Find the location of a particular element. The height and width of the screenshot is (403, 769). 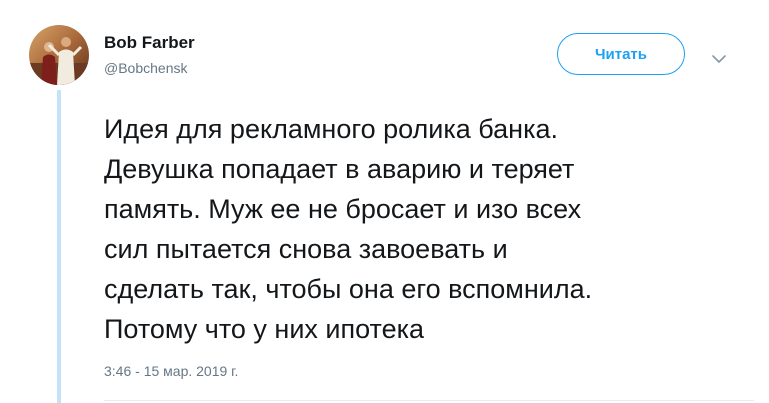

avatar is located at coordinates (59, 55).